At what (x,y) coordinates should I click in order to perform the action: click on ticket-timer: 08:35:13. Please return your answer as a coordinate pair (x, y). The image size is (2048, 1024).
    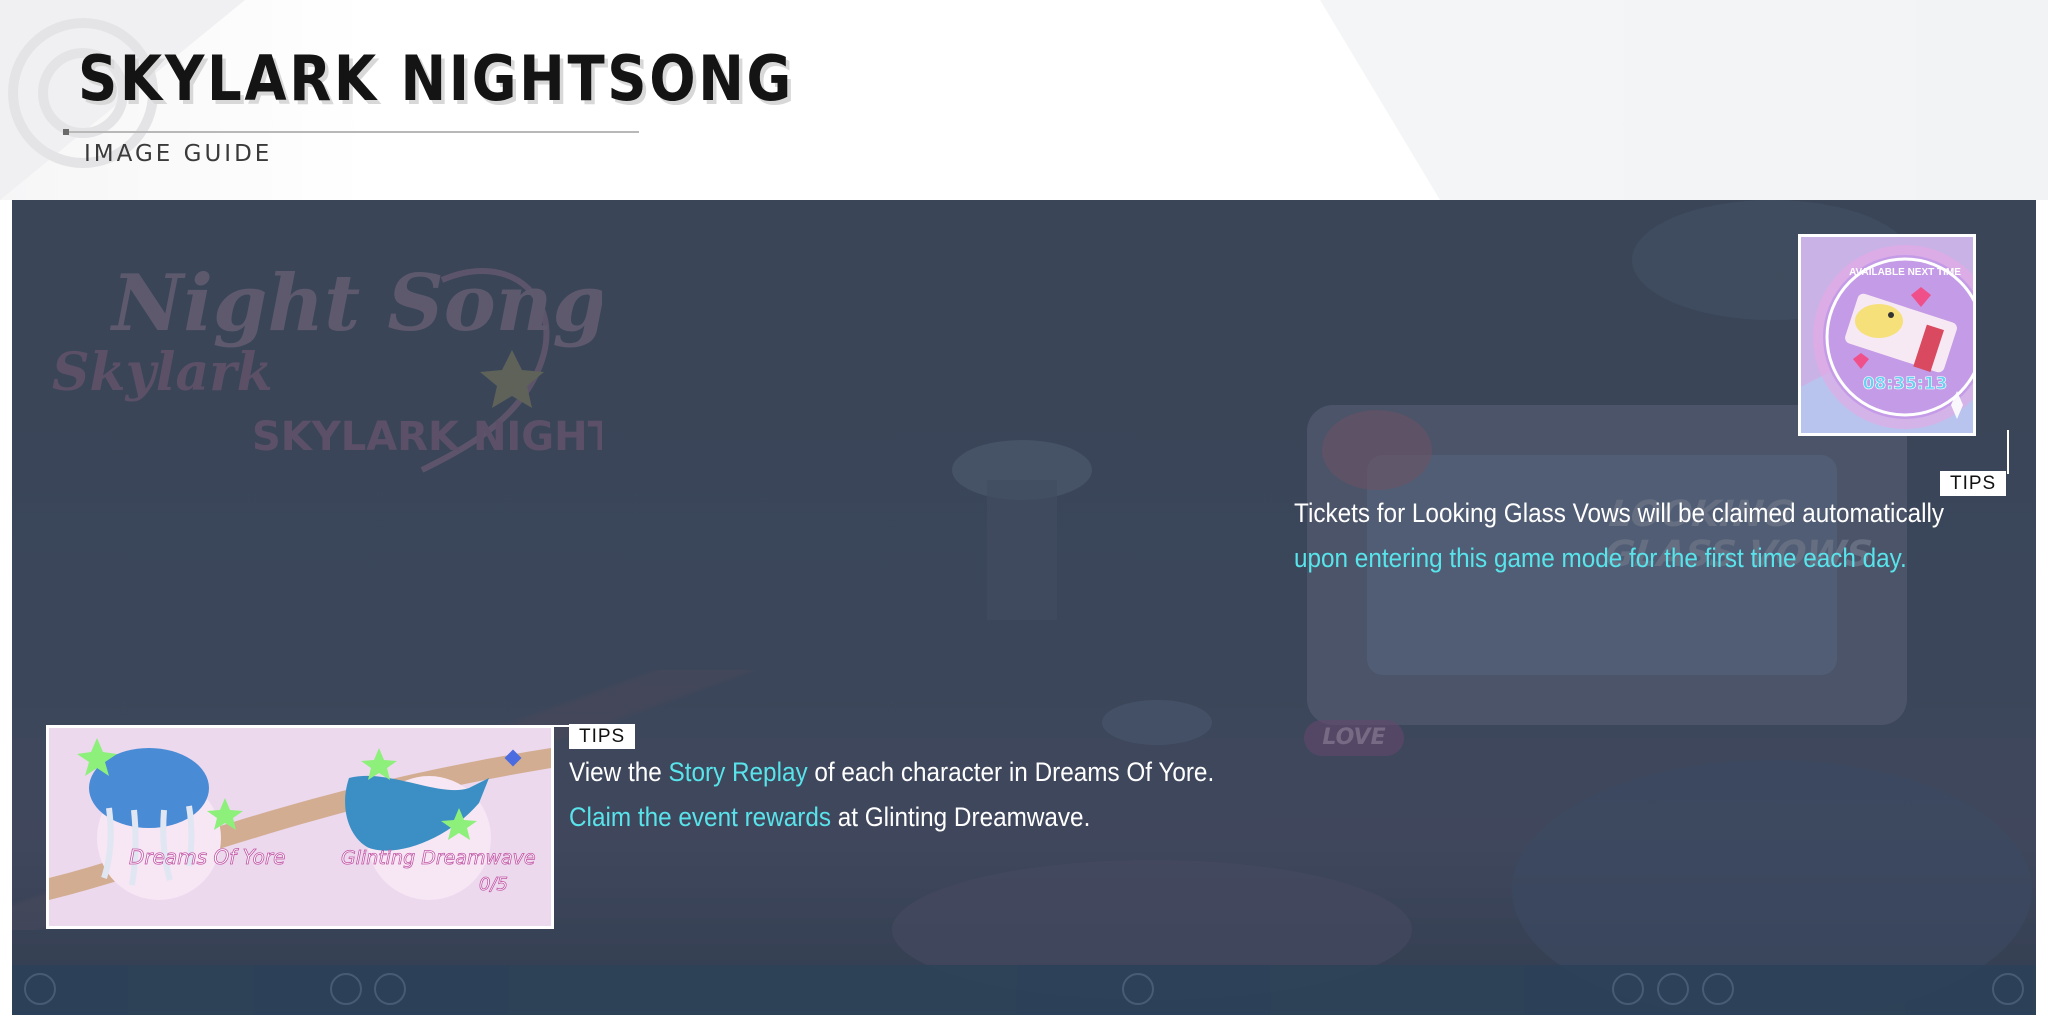
    Looking at the image, I should click on (1905, 384).